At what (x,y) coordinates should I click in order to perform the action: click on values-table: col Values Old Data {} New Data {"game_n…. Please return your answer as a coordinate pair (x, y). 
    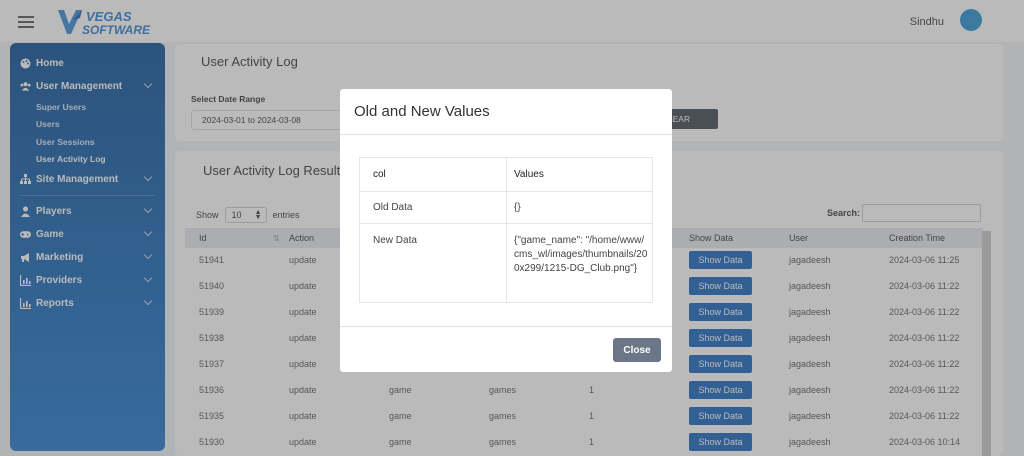
    Looking at the image, I should click on (506, 230).